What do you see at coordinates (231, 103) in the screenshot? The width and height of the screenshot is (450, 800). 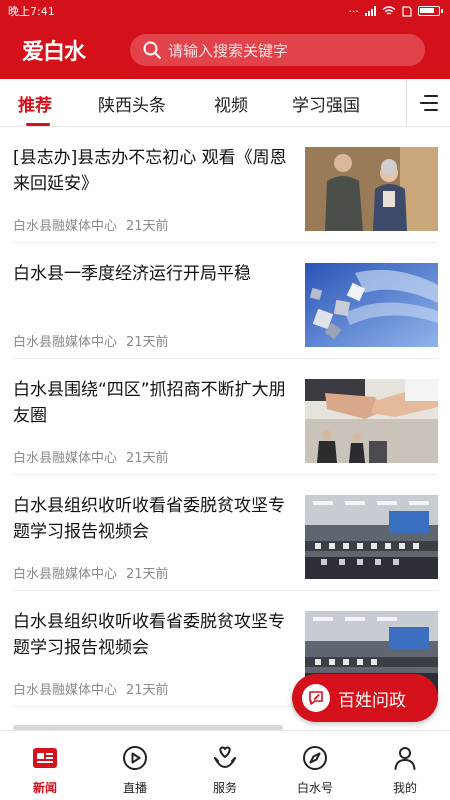 I see `tab-video: 视频` at bounding box center [231, 103].